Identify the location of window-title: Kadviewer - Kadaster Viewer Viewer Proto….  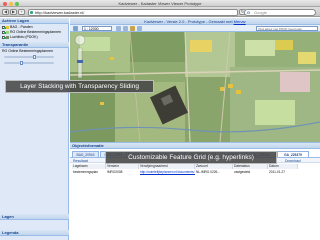
(160, 3).